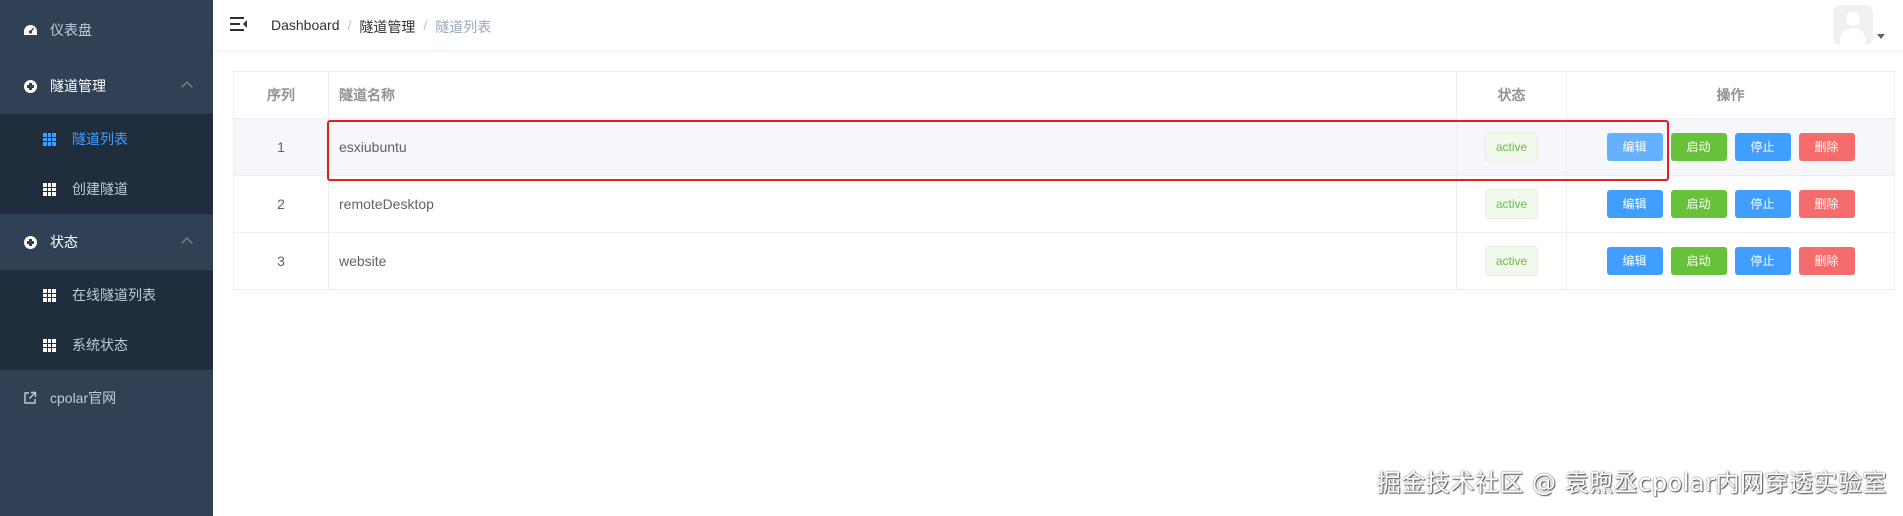  I want to click on table-header-row: 序列 隧道名称 状态 操作, so click(1064, 95).